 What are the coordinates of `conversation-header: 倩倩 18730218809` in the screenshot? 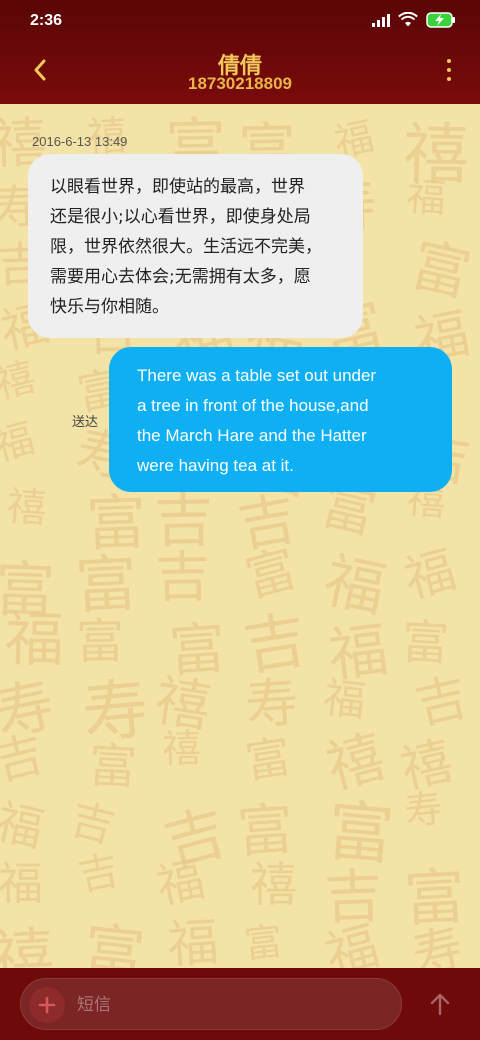 It's located at (240, 74).